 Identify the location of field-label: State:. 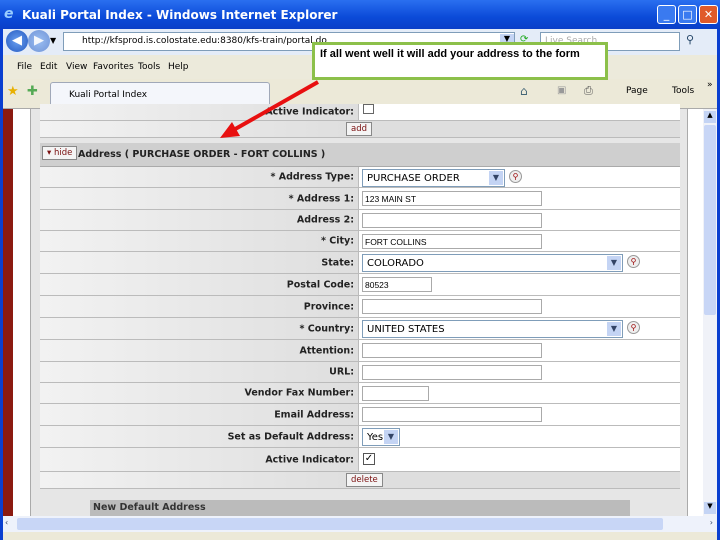
(337, 262).